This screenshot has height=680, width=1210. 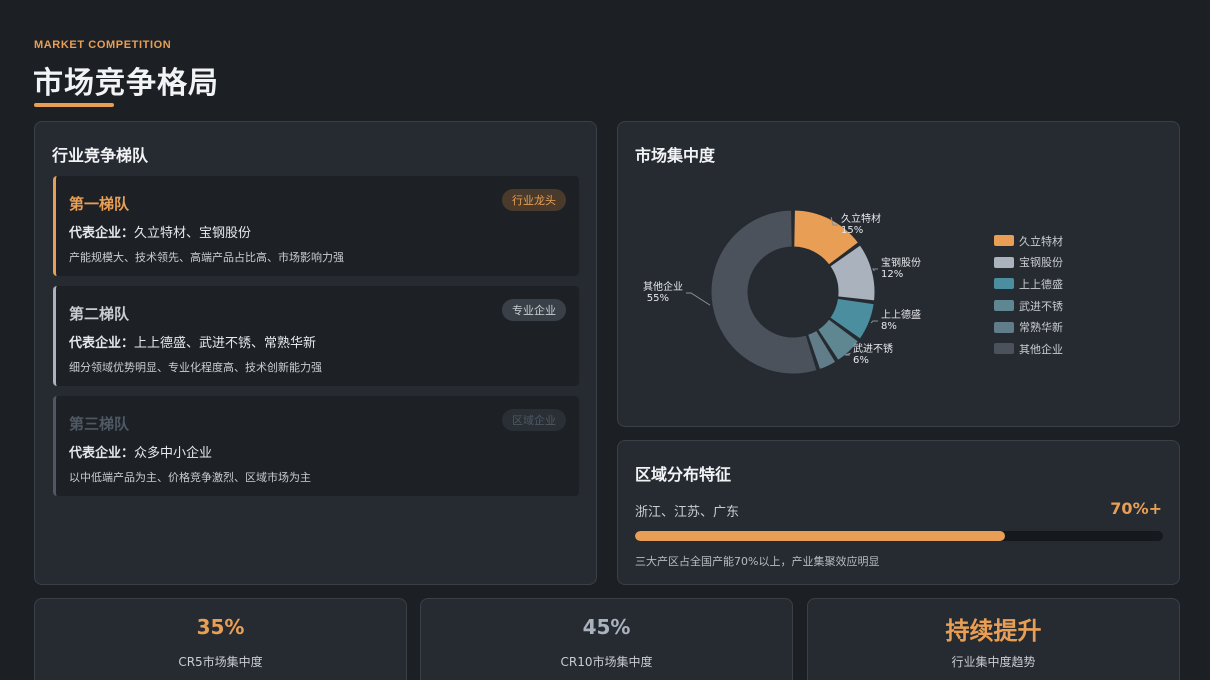 I want to click on chart-legend: 久立特材宝钢股份上上德盛武进不锈常熟华新其他企业, so click(x=1028, y=295).